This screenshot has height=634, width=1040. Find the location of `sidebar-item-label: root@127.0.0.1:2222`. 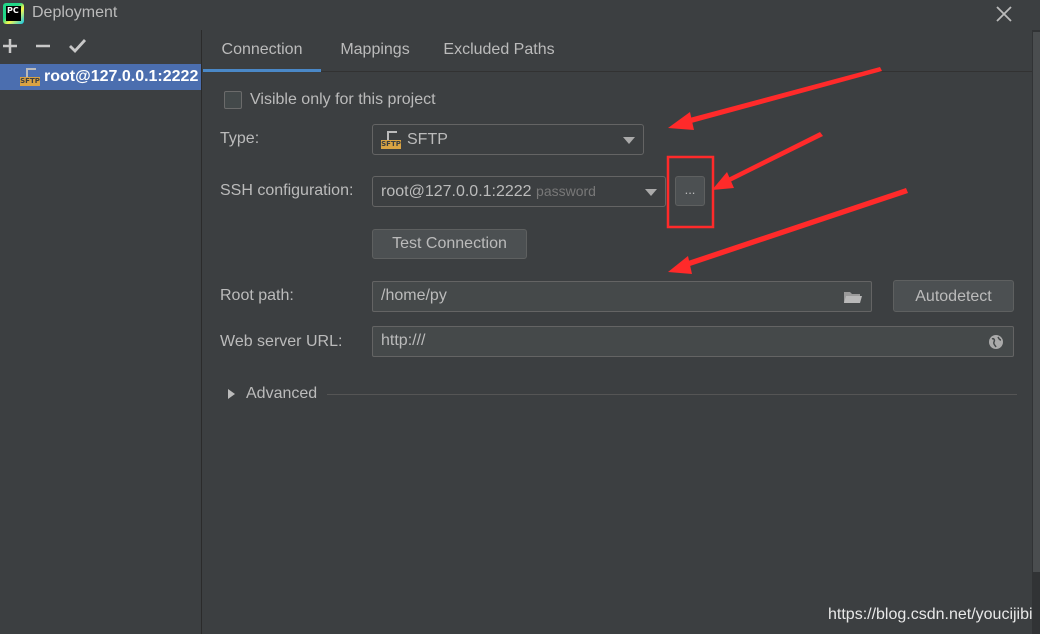

sidebar-item-label: root@127.0.0.1:2222 is located at coordinates (121, 76).